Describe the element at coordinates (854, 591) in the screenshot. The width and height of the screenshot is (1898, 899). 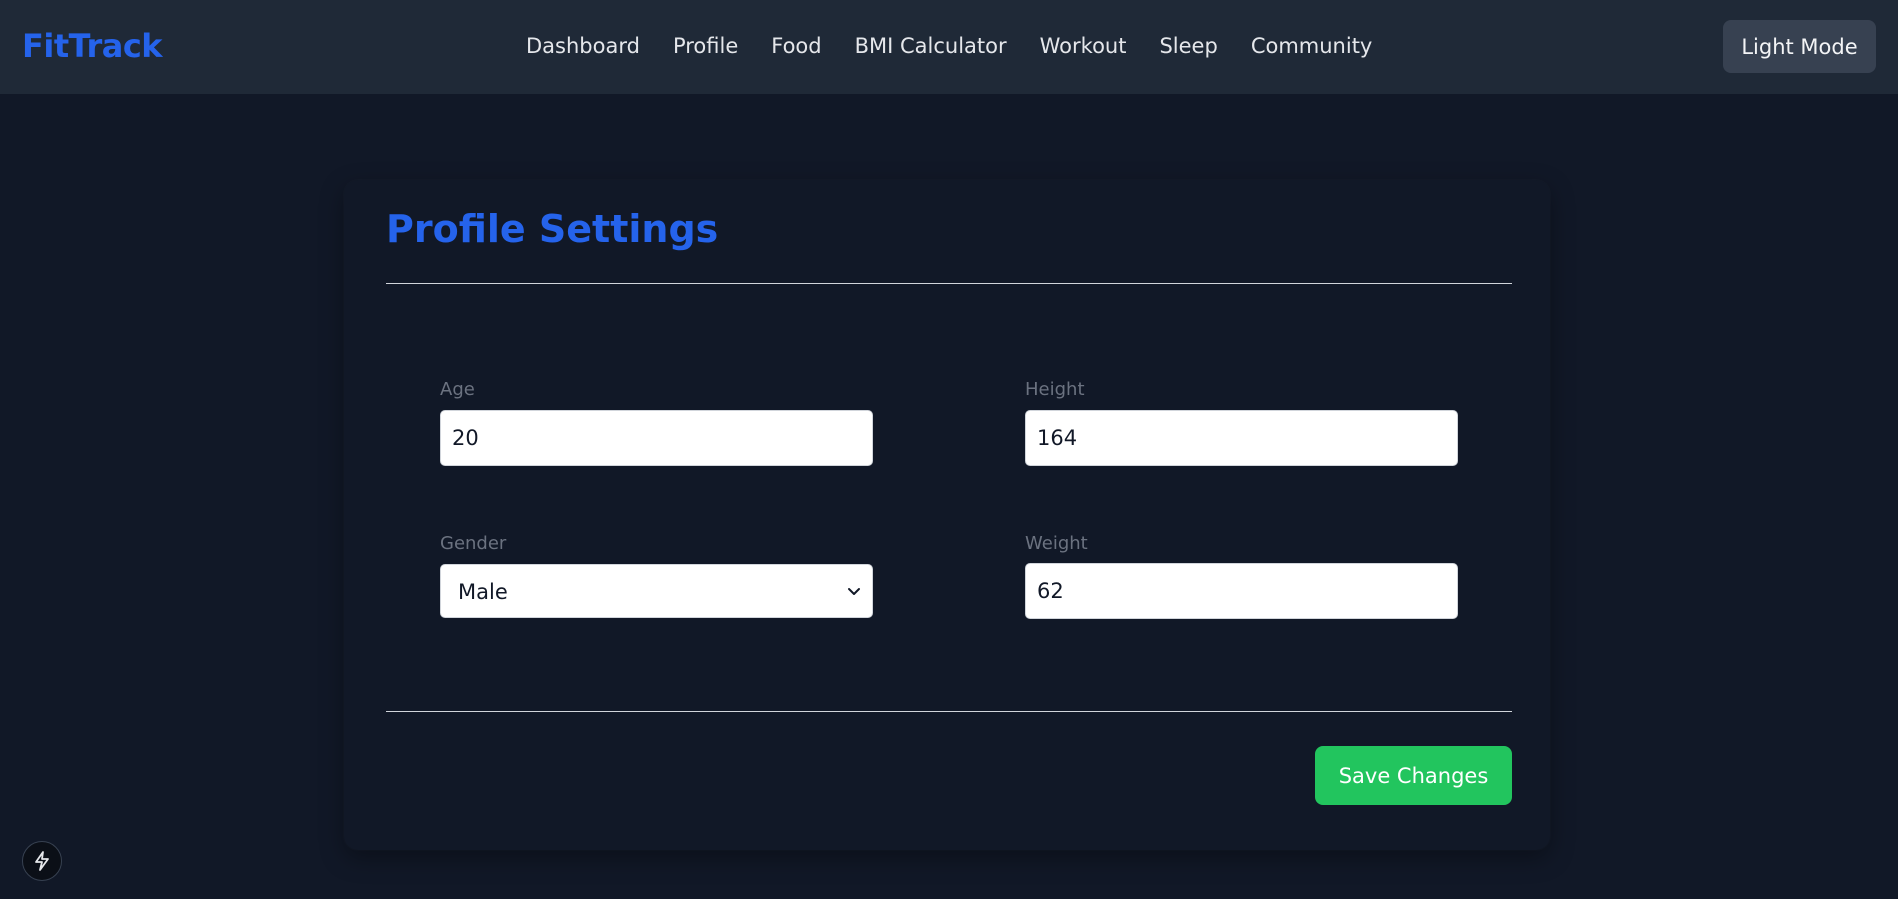
I see `chevron-down-icon` at that location.